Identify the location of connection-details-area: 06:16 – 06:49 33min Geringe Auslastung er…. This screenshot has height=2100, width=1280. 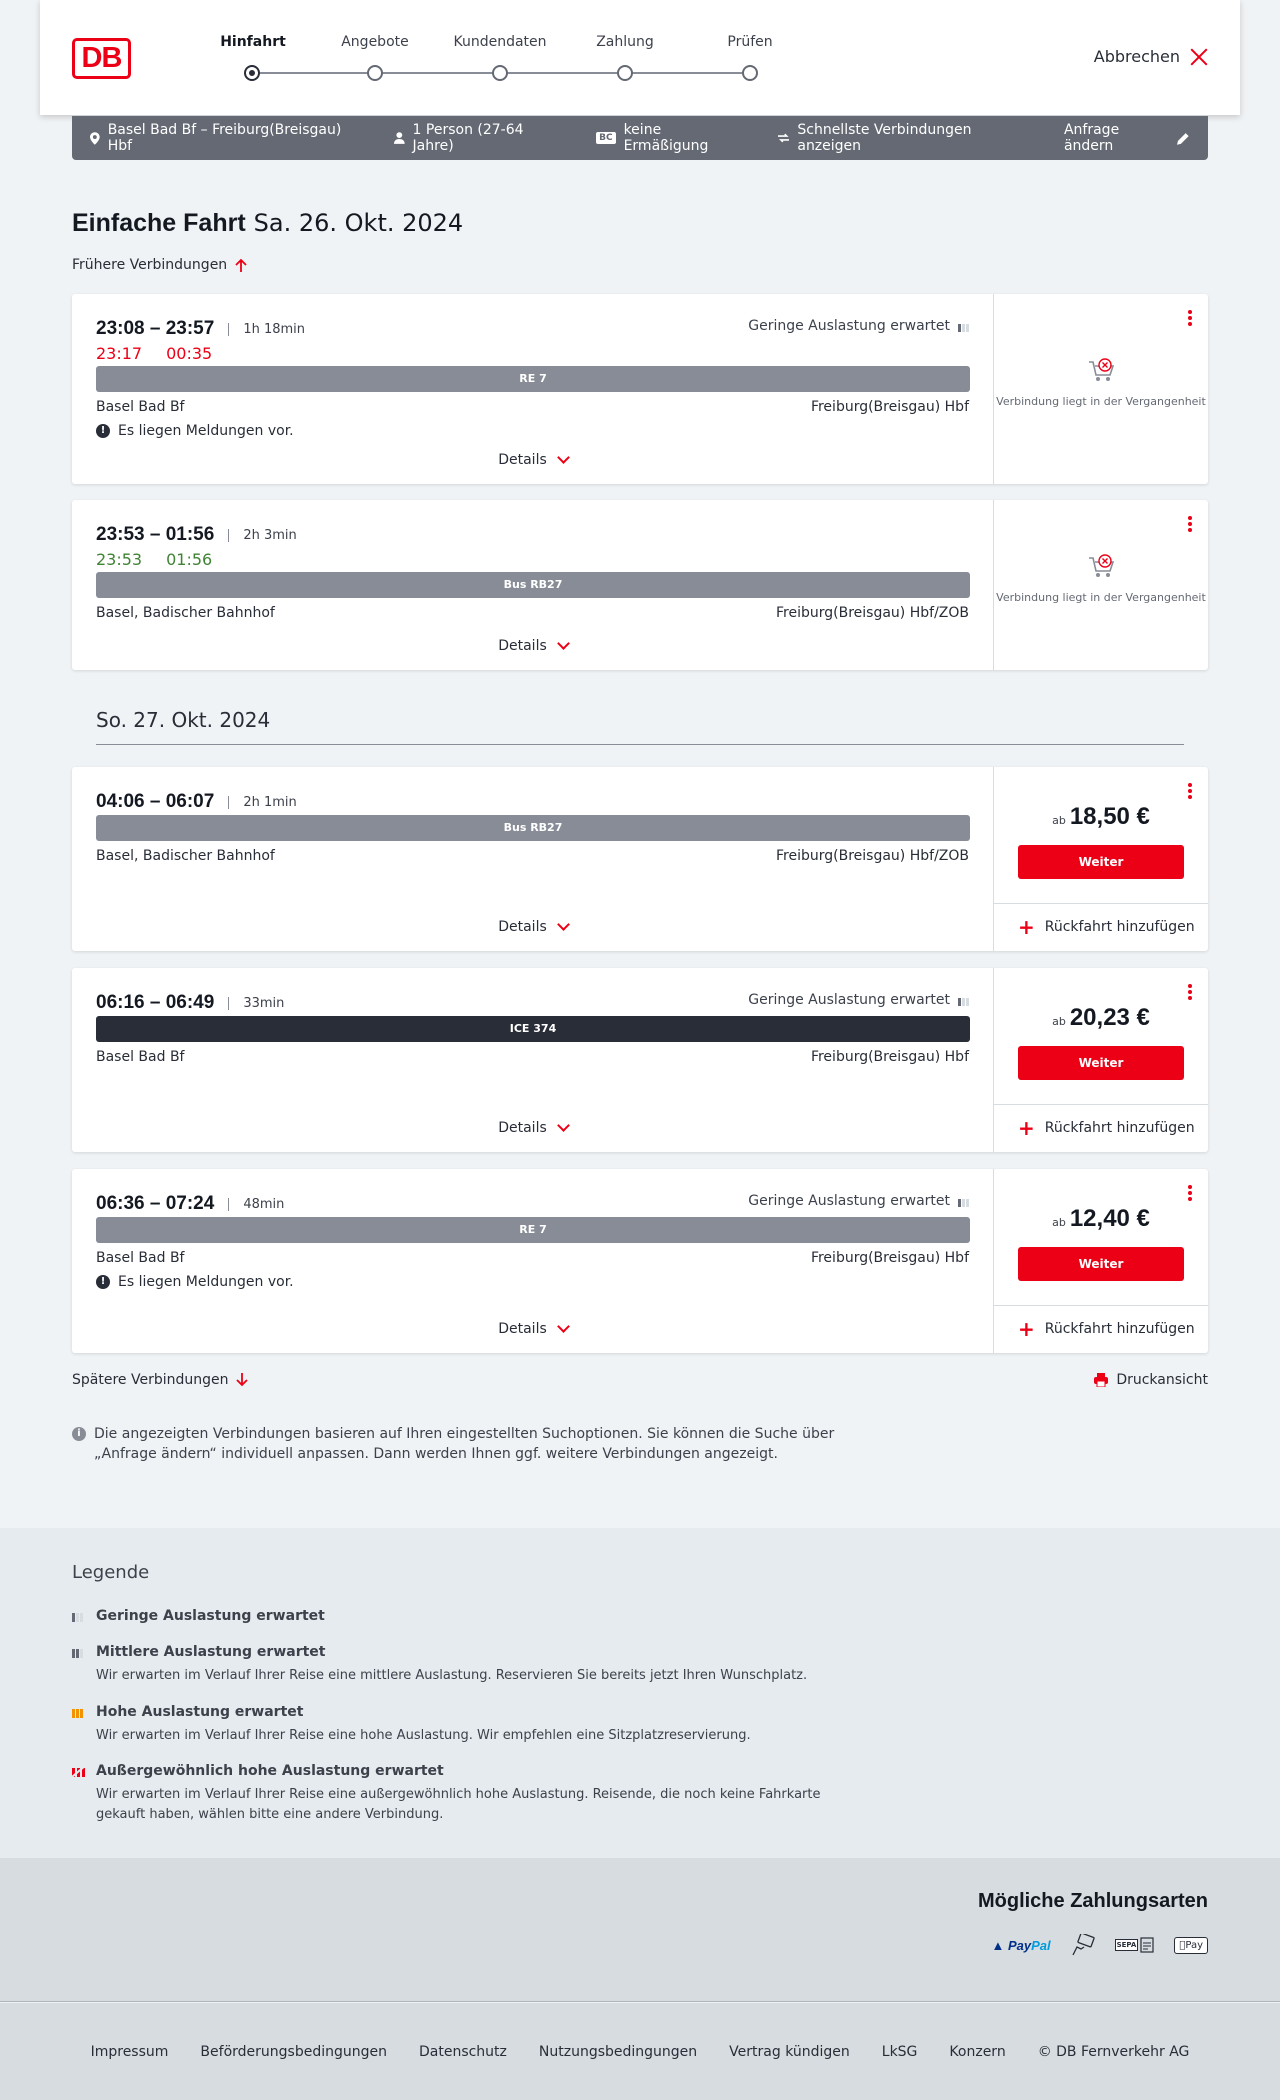
(533, 1060).